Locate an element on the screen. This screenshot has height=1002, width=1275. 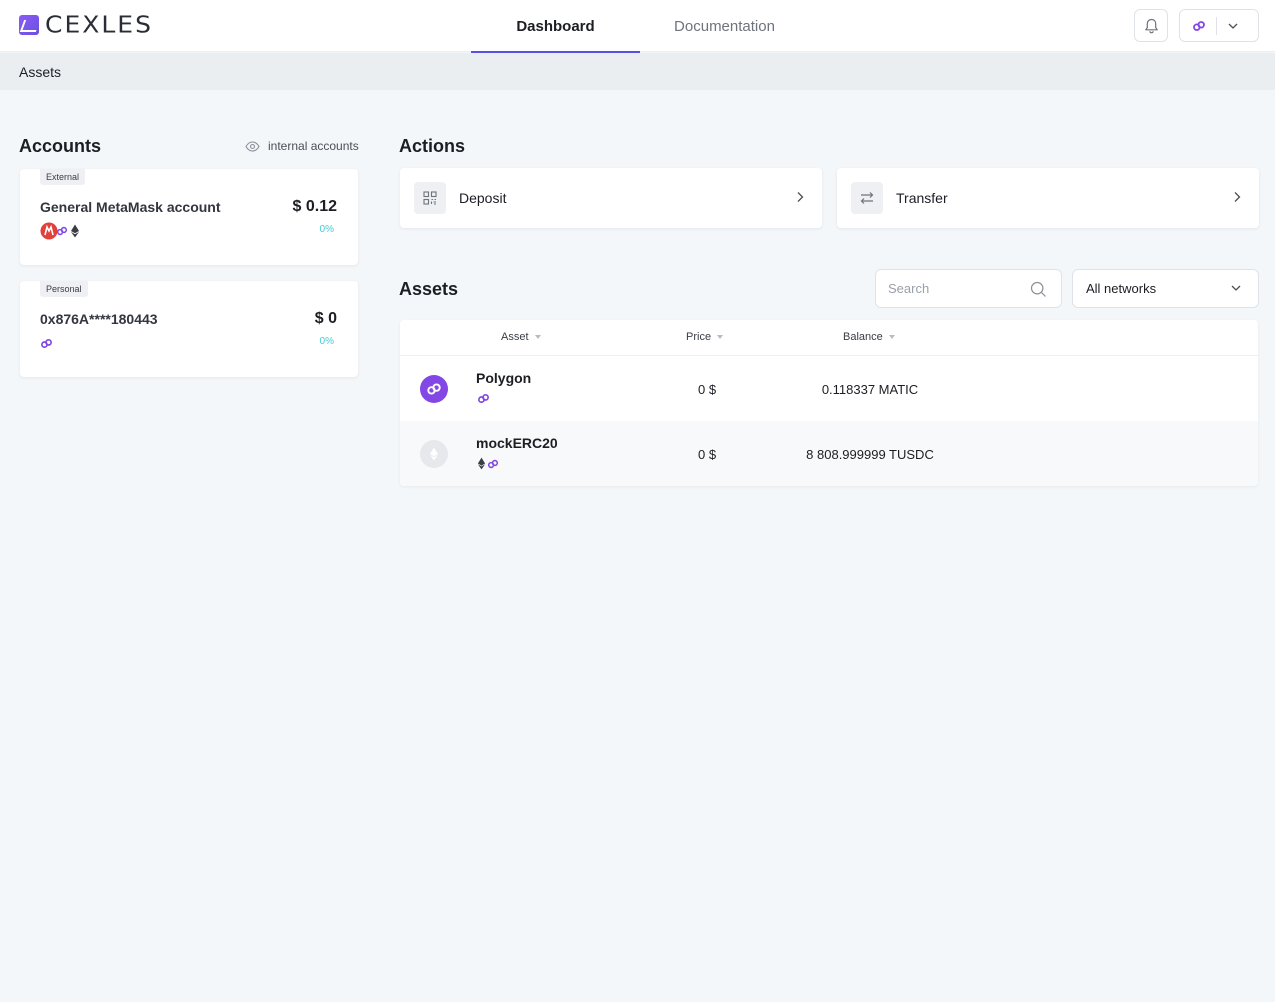
deposit-label: Deposit is located at coordinates (483, 198).